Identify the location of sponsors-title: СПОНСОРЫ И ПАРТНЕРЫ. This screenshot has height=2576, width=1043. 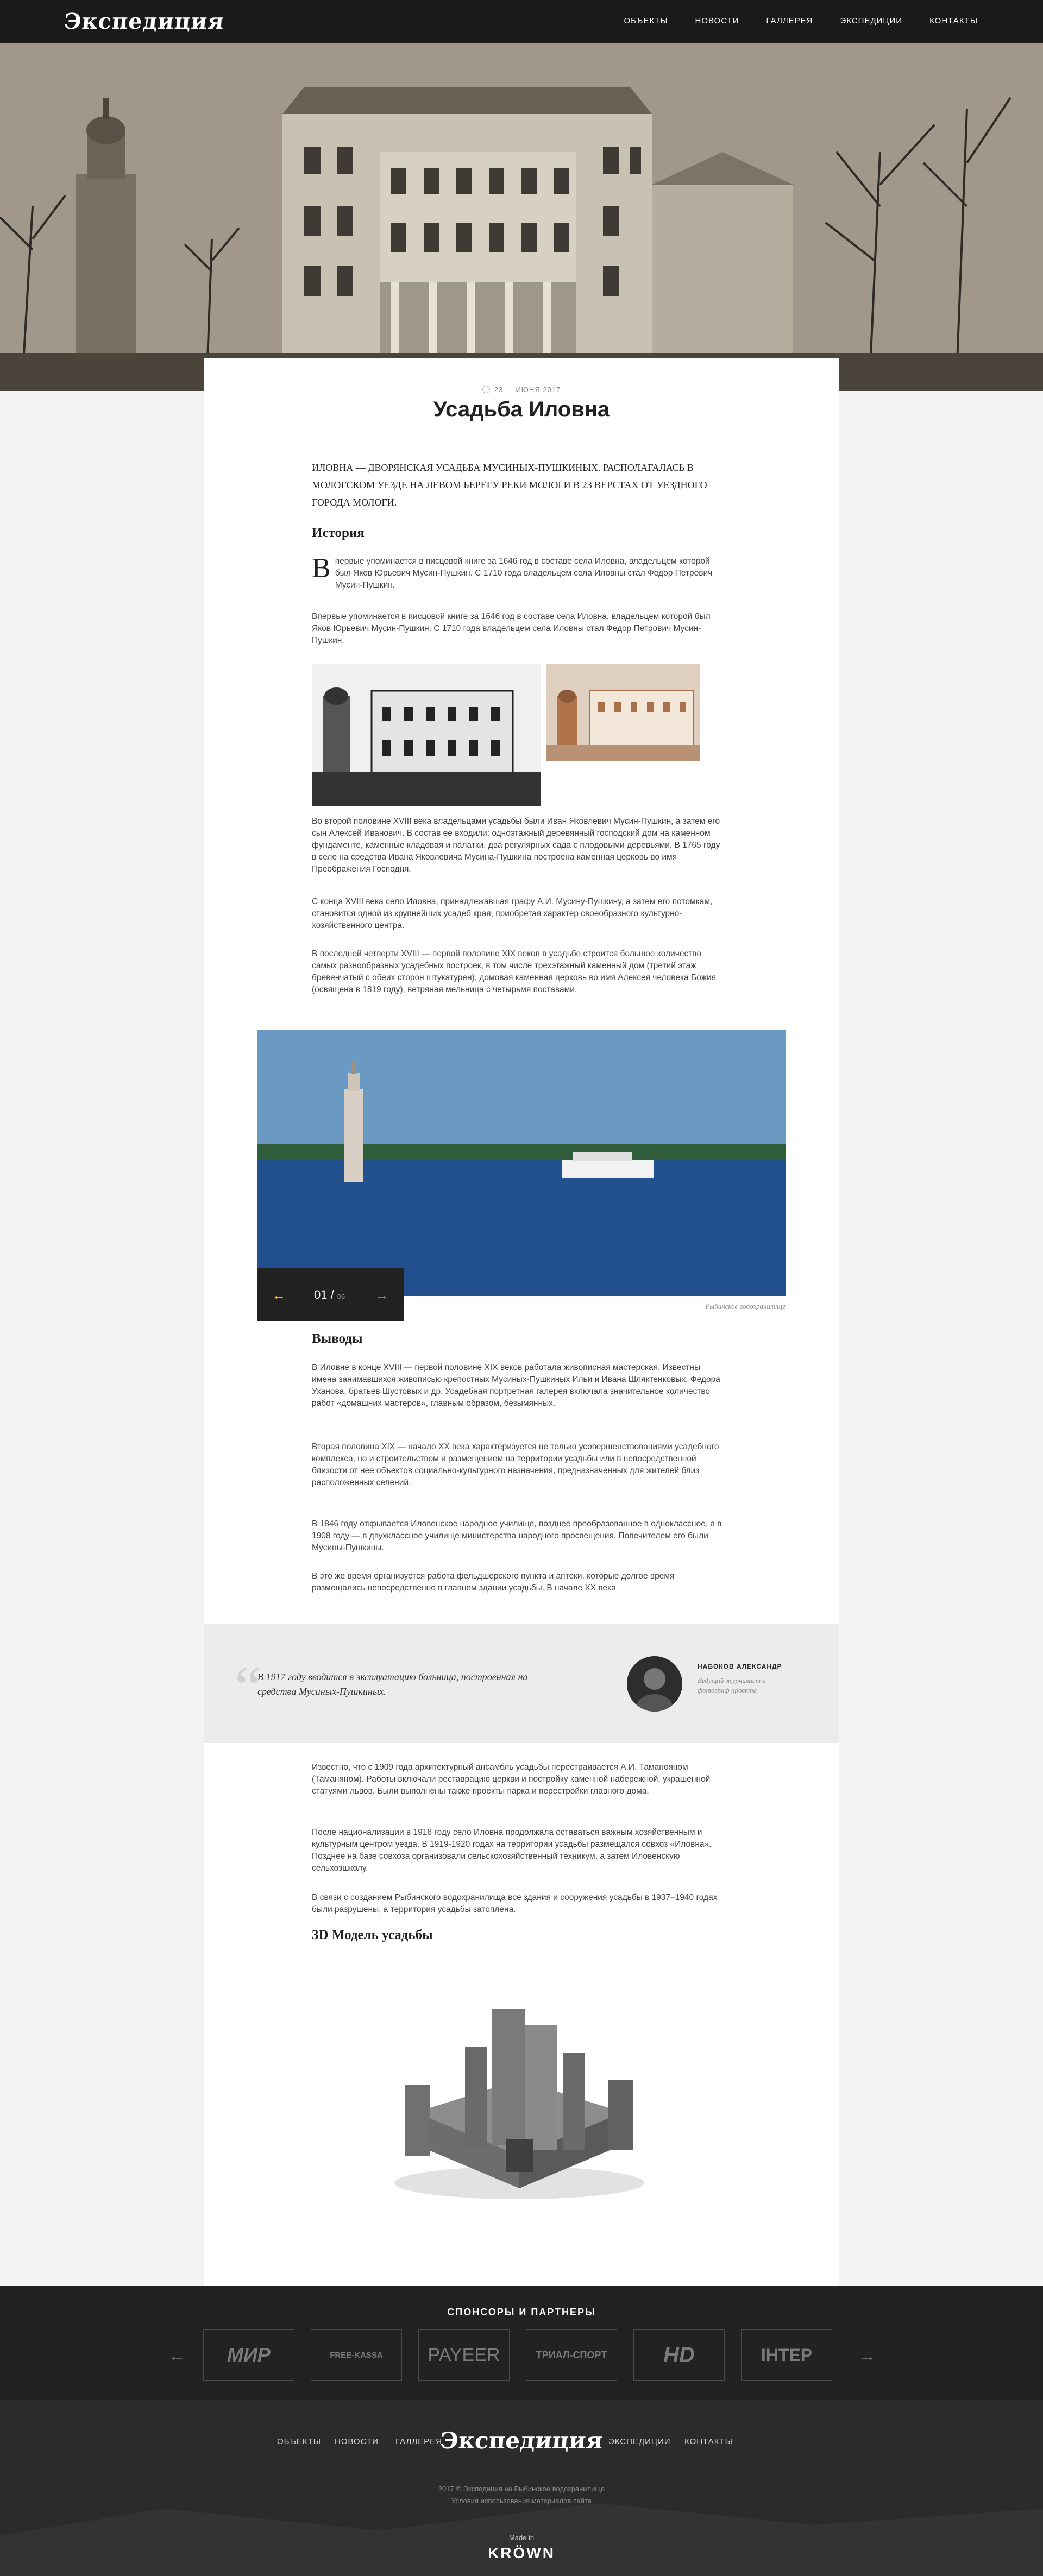
(521, 2312).